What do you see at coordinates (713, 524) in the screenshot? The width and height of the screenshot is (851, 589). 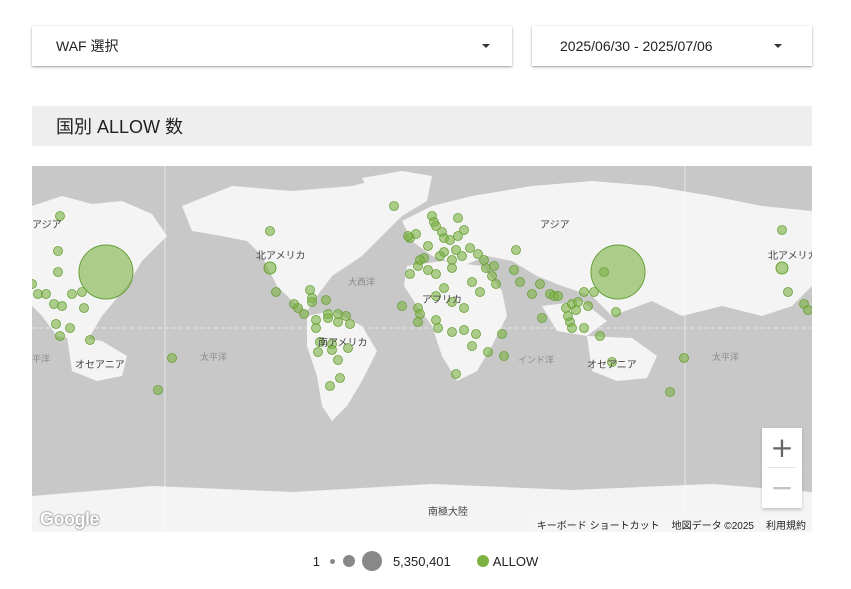 I see `map-data-credit: 地図データ ©2025` at bounding box center [713, 524].